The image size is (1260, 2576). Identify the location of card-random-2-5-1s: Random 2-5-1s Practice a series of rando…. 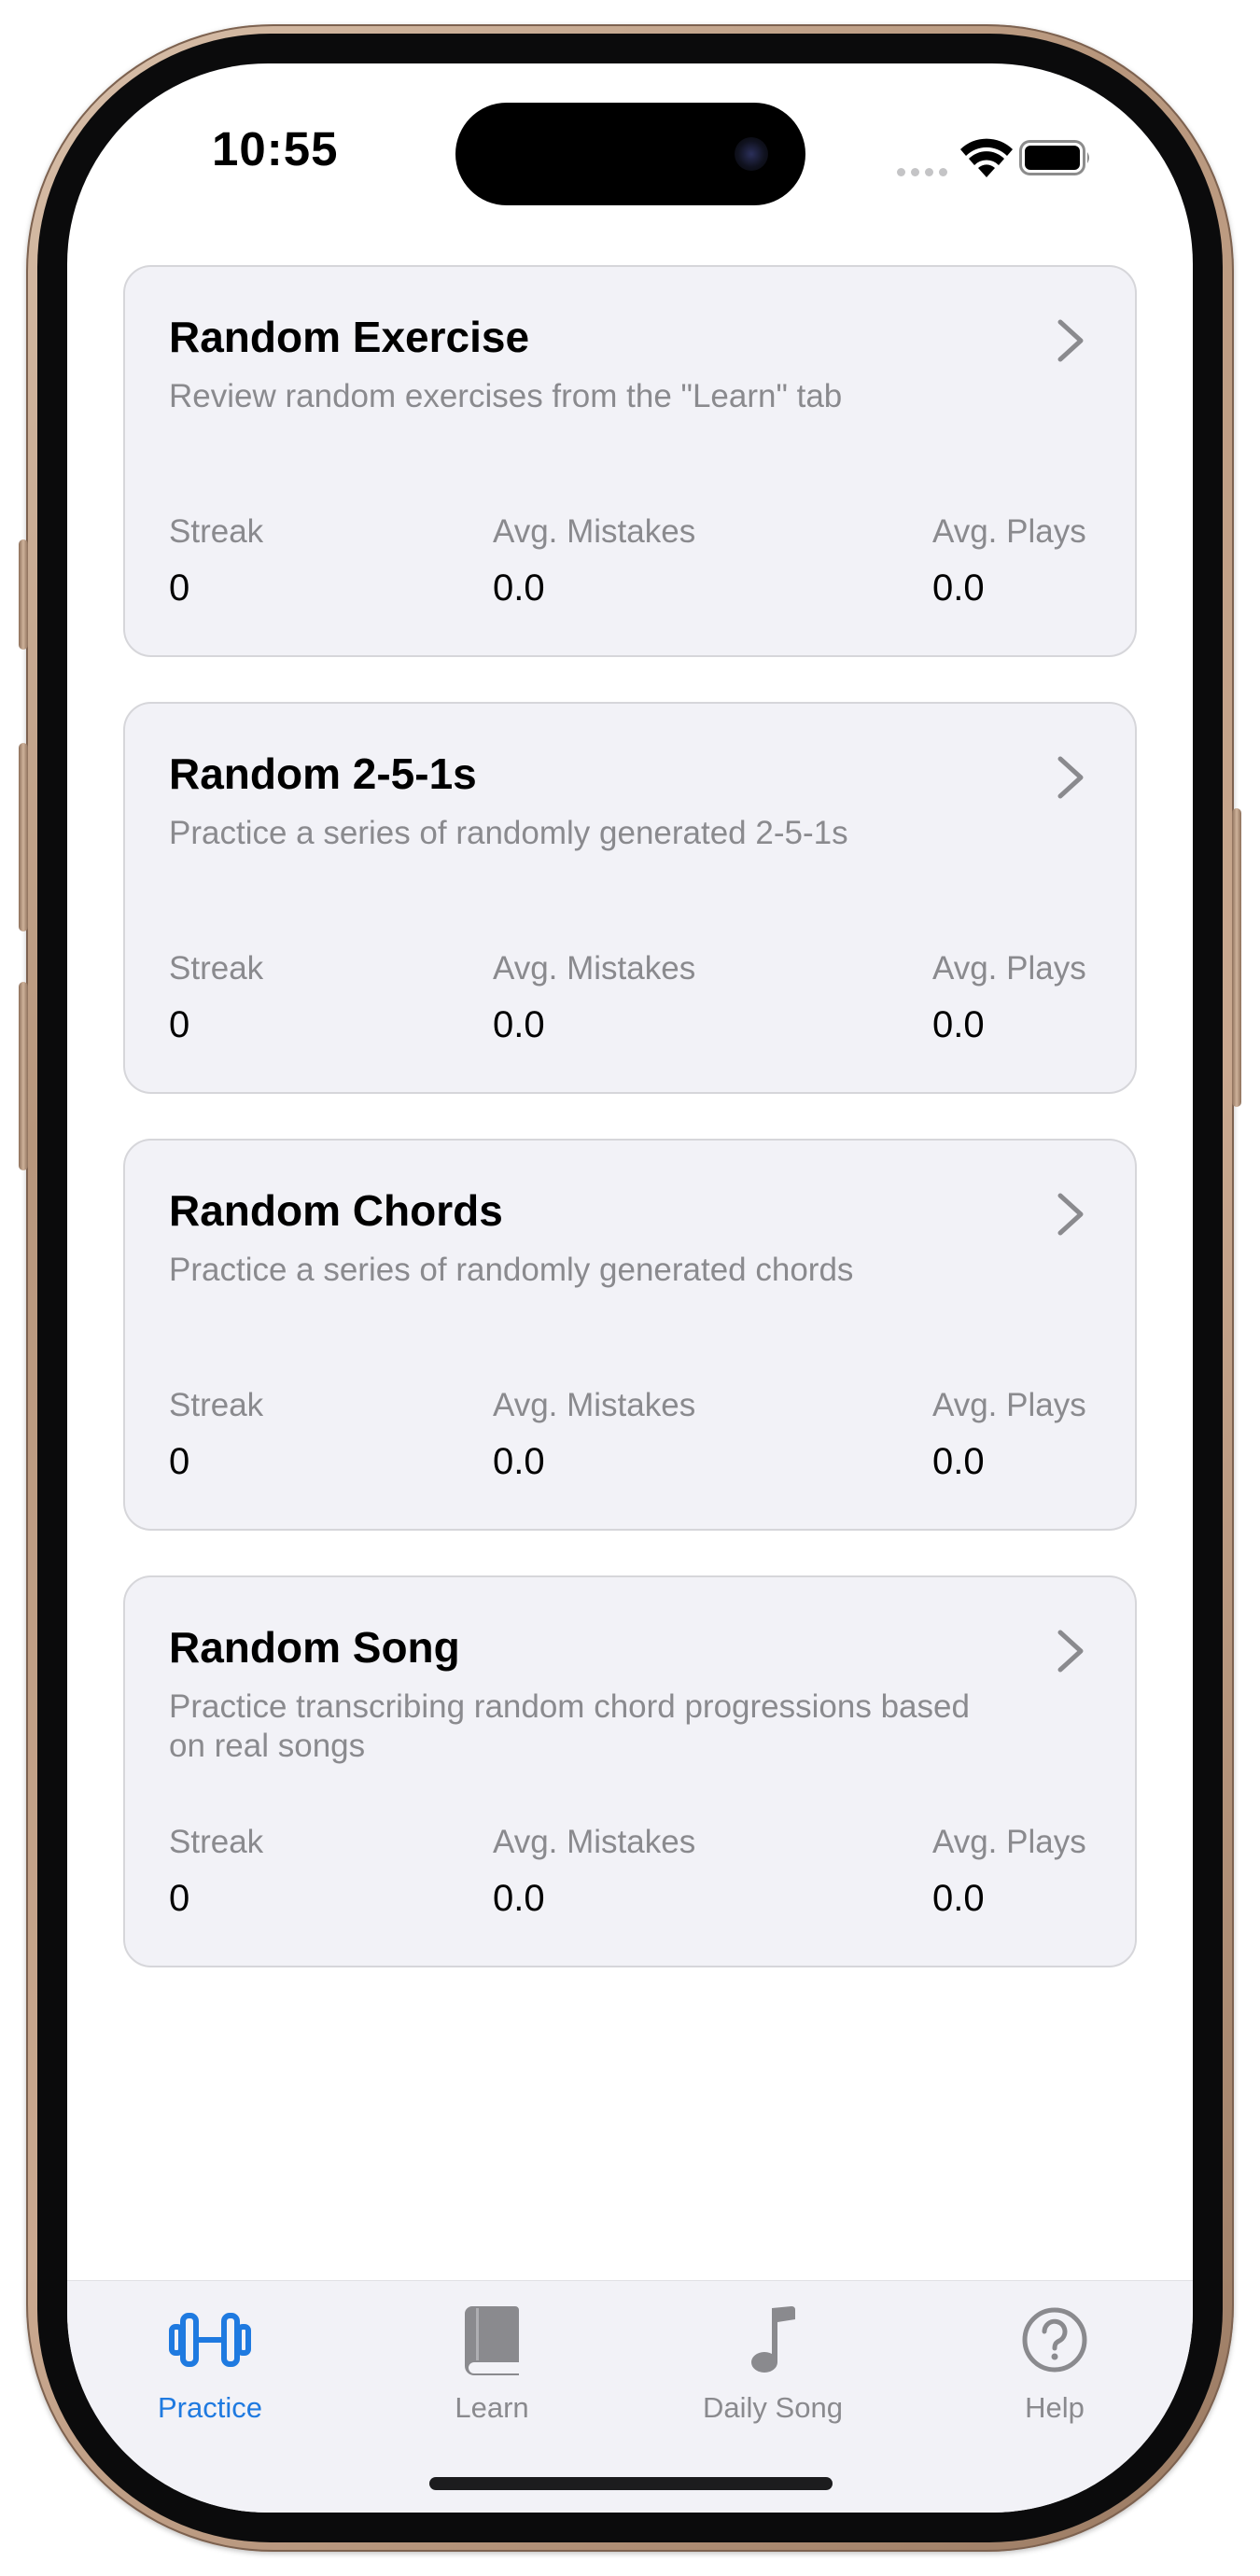
(630, 898).